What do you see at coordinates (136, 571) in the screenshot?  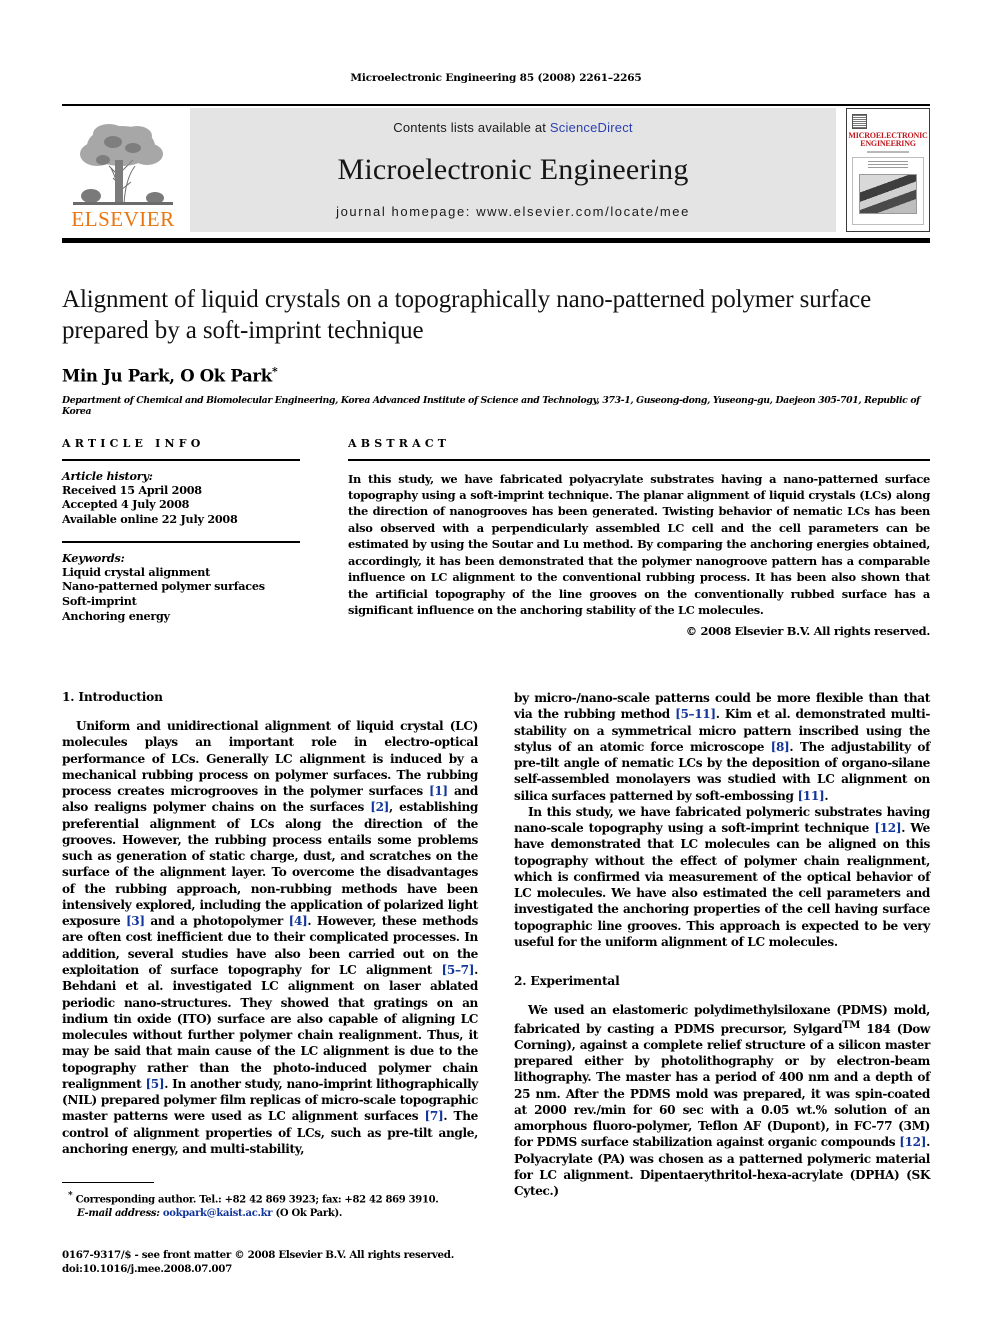 I see `keyword-item: Liquid crystal alignment` at bounding box center [136, 571].